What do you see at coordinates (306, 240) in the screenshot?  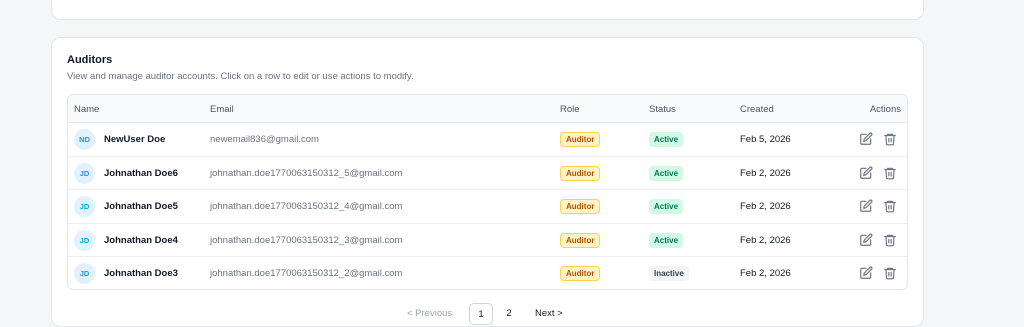 I see `user-email: johnathan.doe1770063150312_3@gmail.com` at bounding box center [306, 240].